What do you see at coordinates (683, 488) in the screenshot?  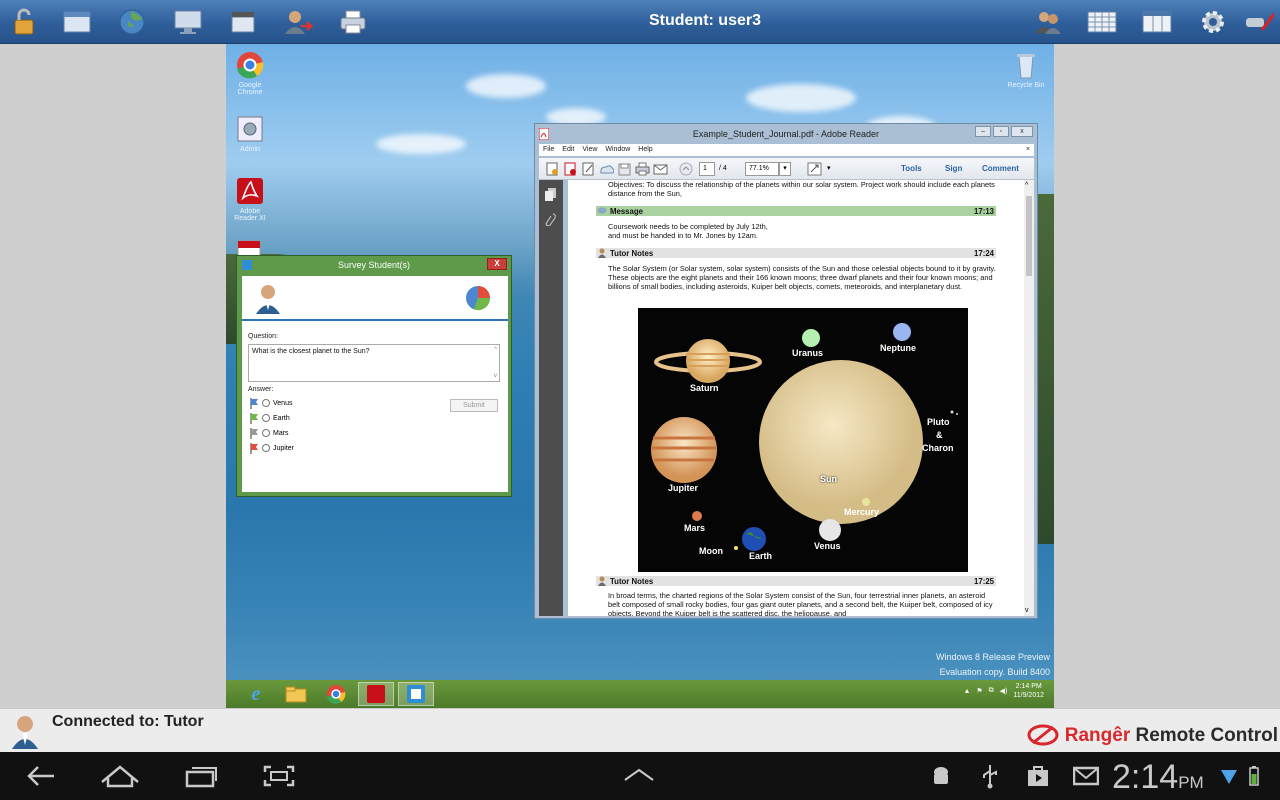 I see `jupiter-label: Jupiter` at bounding box center [683, 488].